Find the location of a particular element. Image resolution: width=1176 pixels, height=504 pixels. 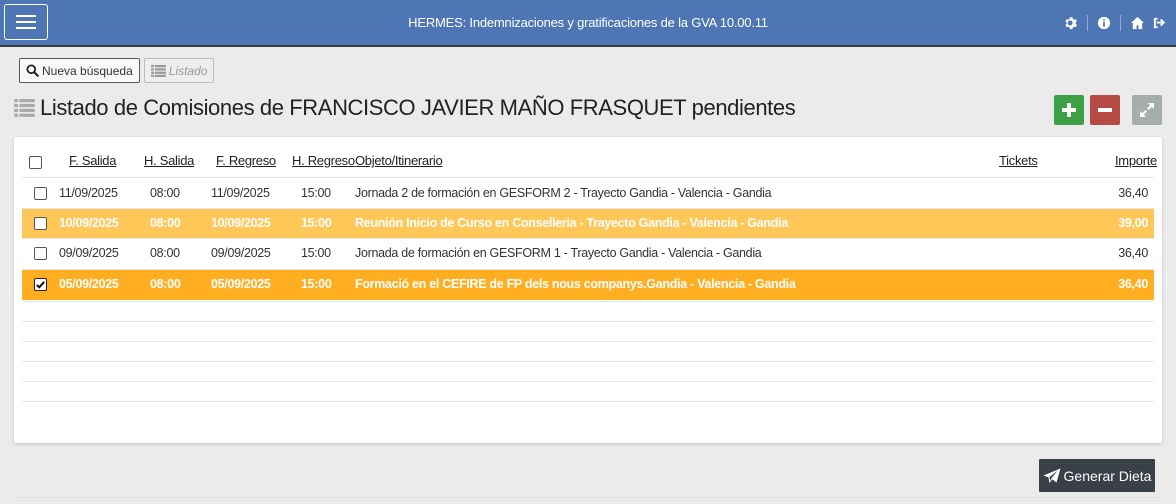

generate-dieta-label: Generar Dieta is located at coordinates (1107, 475).